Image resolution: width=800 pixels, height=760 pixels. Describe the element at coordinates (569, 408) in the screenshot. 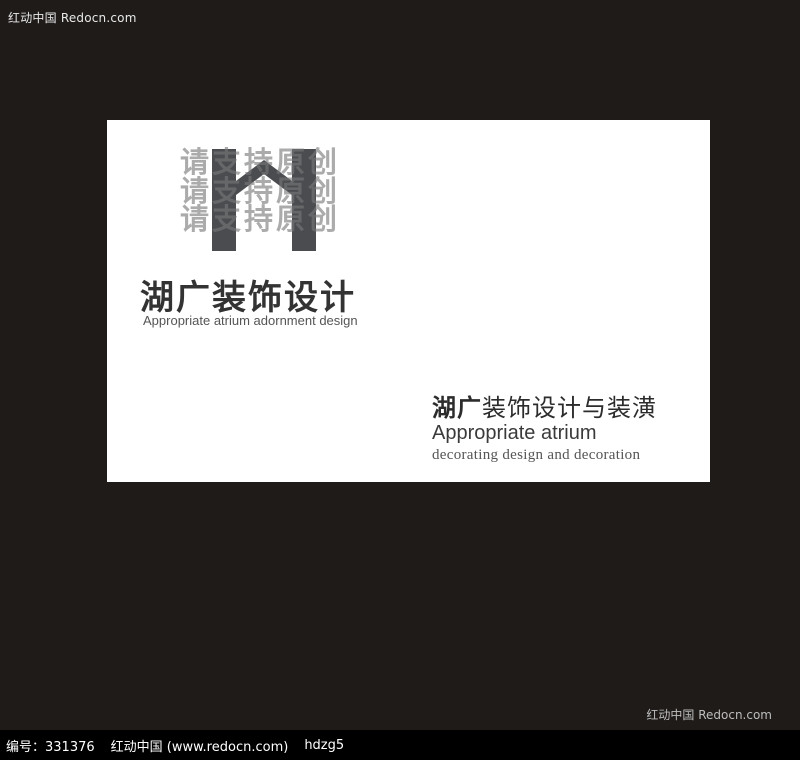

I see `secondary-title-rest: 装饰设计与装潢` at that location.